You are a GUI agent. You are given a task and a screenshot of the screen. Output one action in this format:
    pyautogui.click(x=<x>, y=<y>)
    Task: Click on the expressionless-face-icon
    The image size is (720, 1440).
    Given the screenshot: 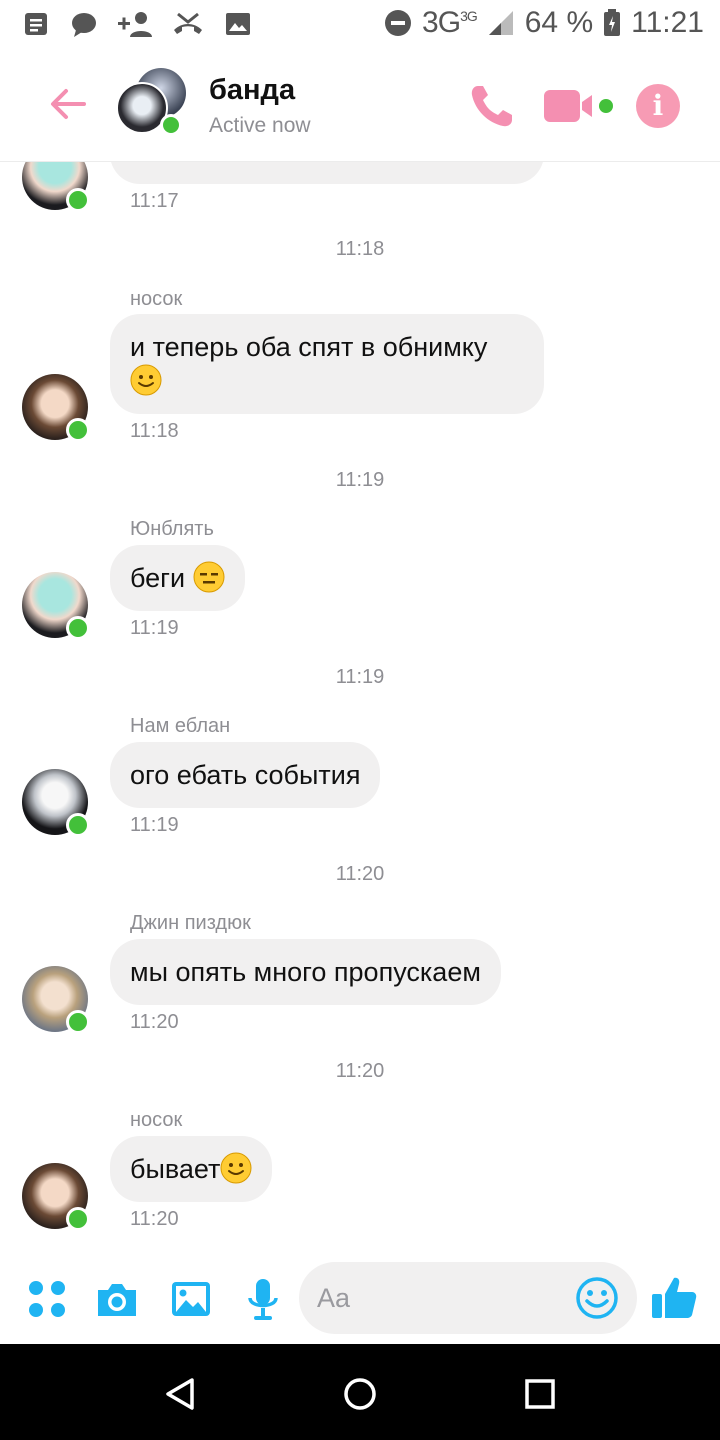 What is the action you would take?
    pyautogui.click(x=209, y=577)
    